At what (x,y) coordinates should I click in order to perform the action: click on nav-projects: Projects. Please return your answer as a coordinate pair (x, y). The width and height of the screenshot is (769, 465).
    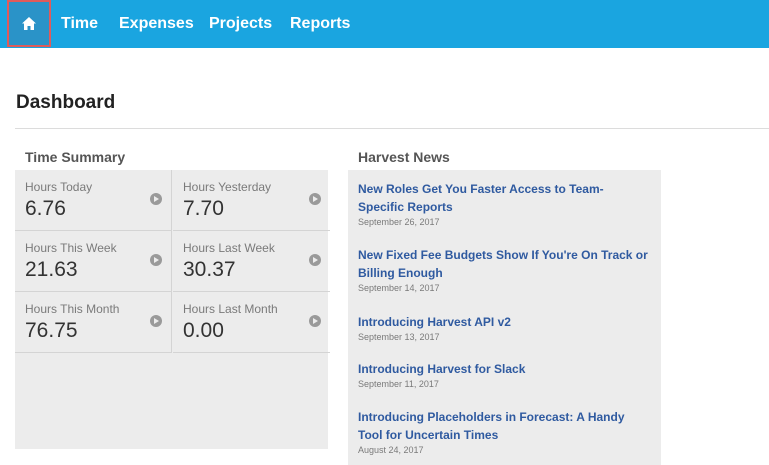
    Looking at the image, I should click on (240, 24).